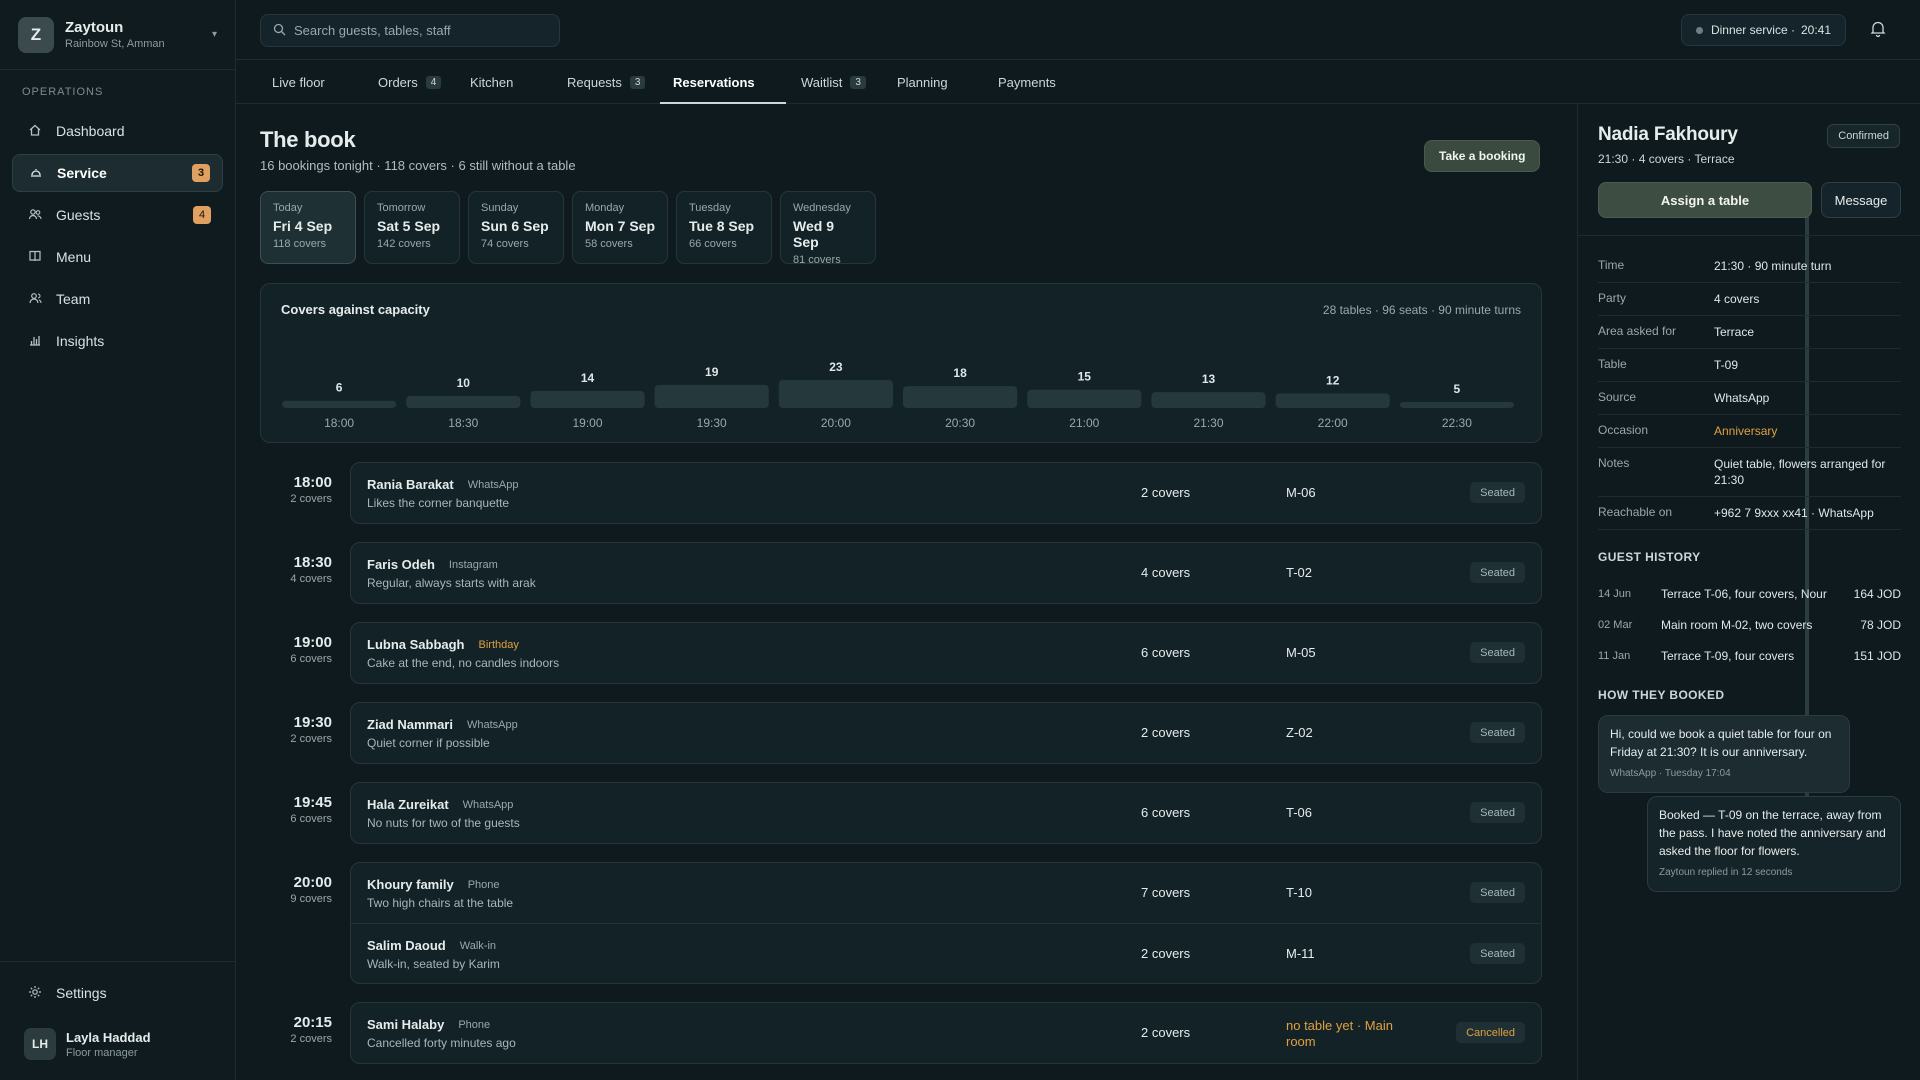  What do you see at coordinates (1611, 265) in the screenshot?
I see `detail-label: Time` at bounding box center [1611, 265].